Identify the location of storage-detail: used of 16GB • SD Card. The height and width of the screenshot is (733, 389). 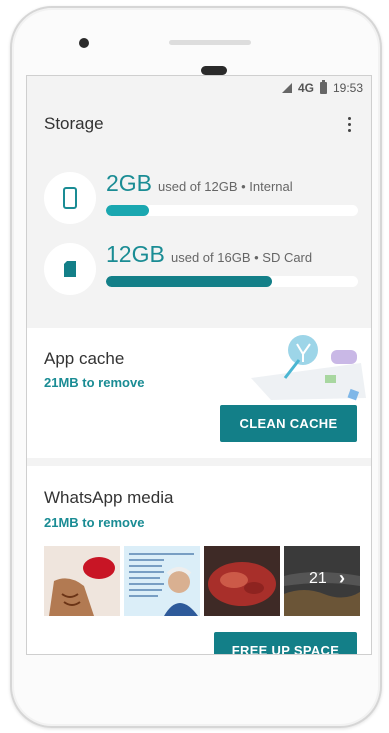
(242, 257).